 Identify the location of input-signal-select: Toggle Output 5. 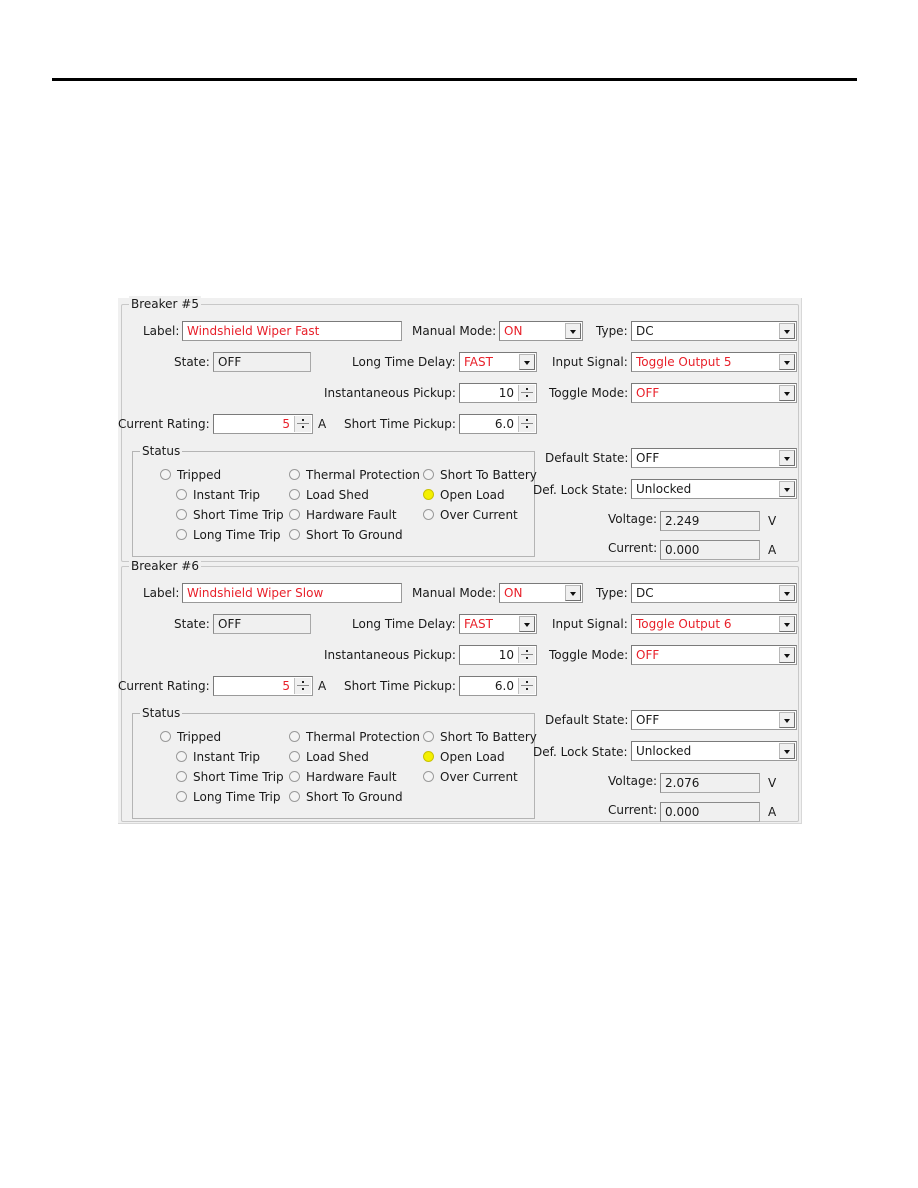
(714, 362).